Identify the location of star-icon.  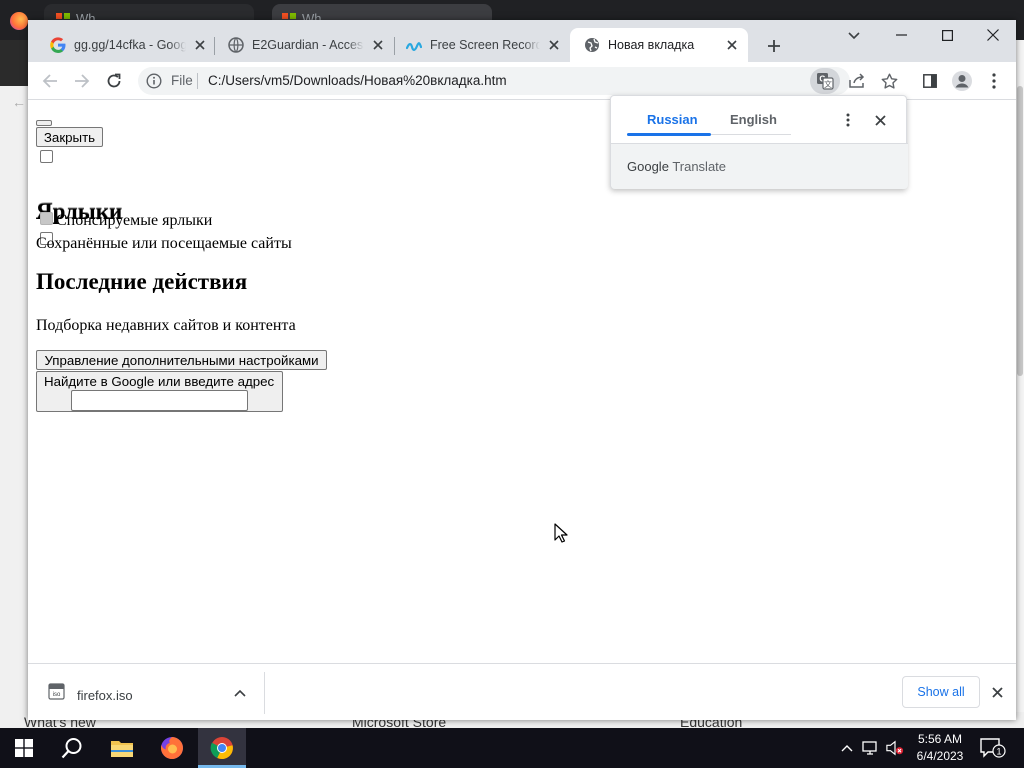
(889, 81).